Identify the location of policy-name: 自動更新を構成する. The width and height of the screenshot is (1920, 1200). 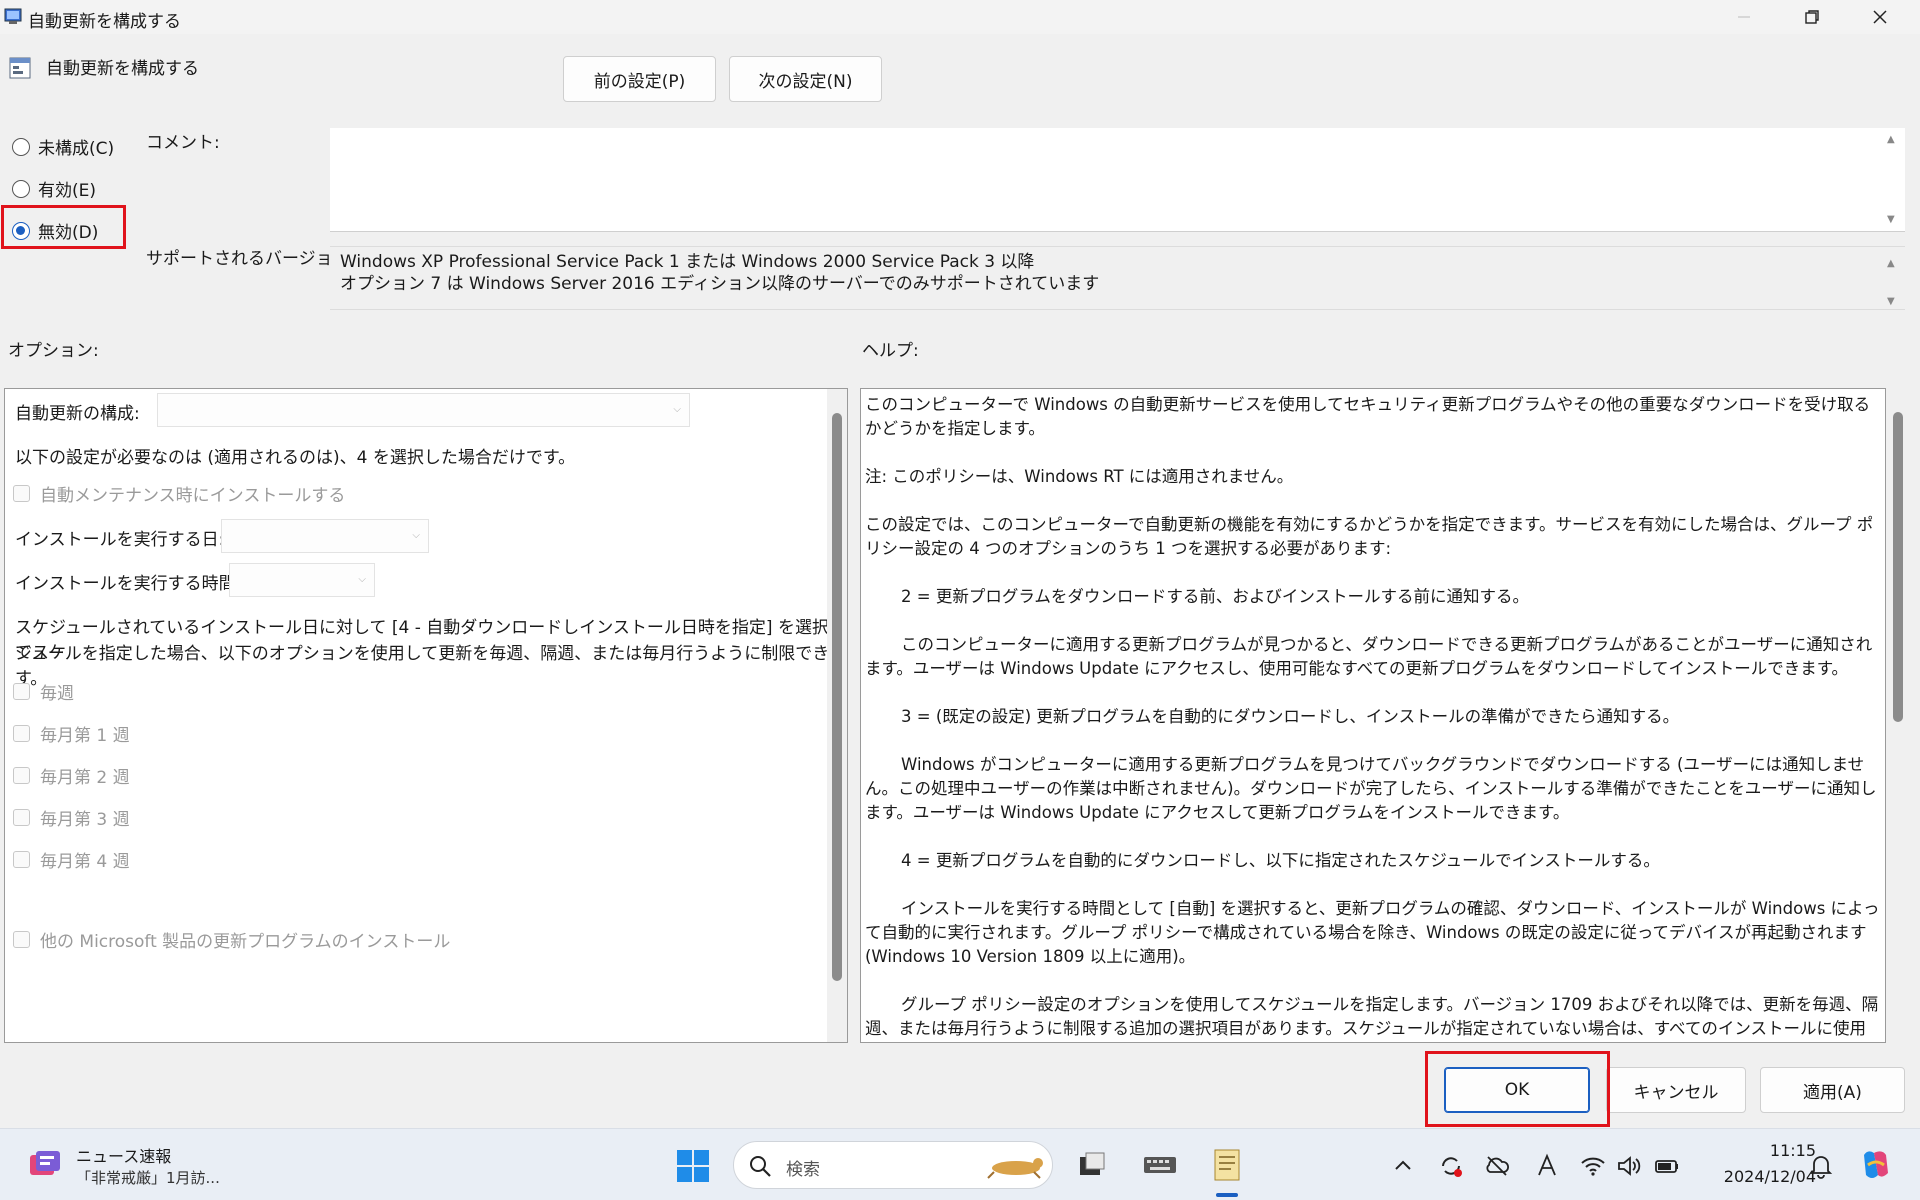
(122, 69).